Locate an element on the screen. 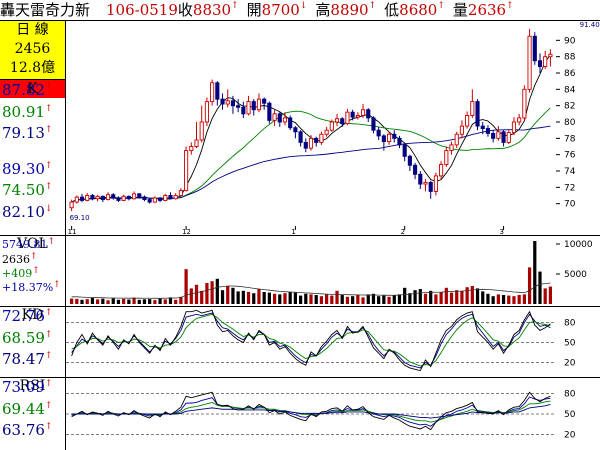  y-tick-label: 86 is located at coordinates (570, 74).